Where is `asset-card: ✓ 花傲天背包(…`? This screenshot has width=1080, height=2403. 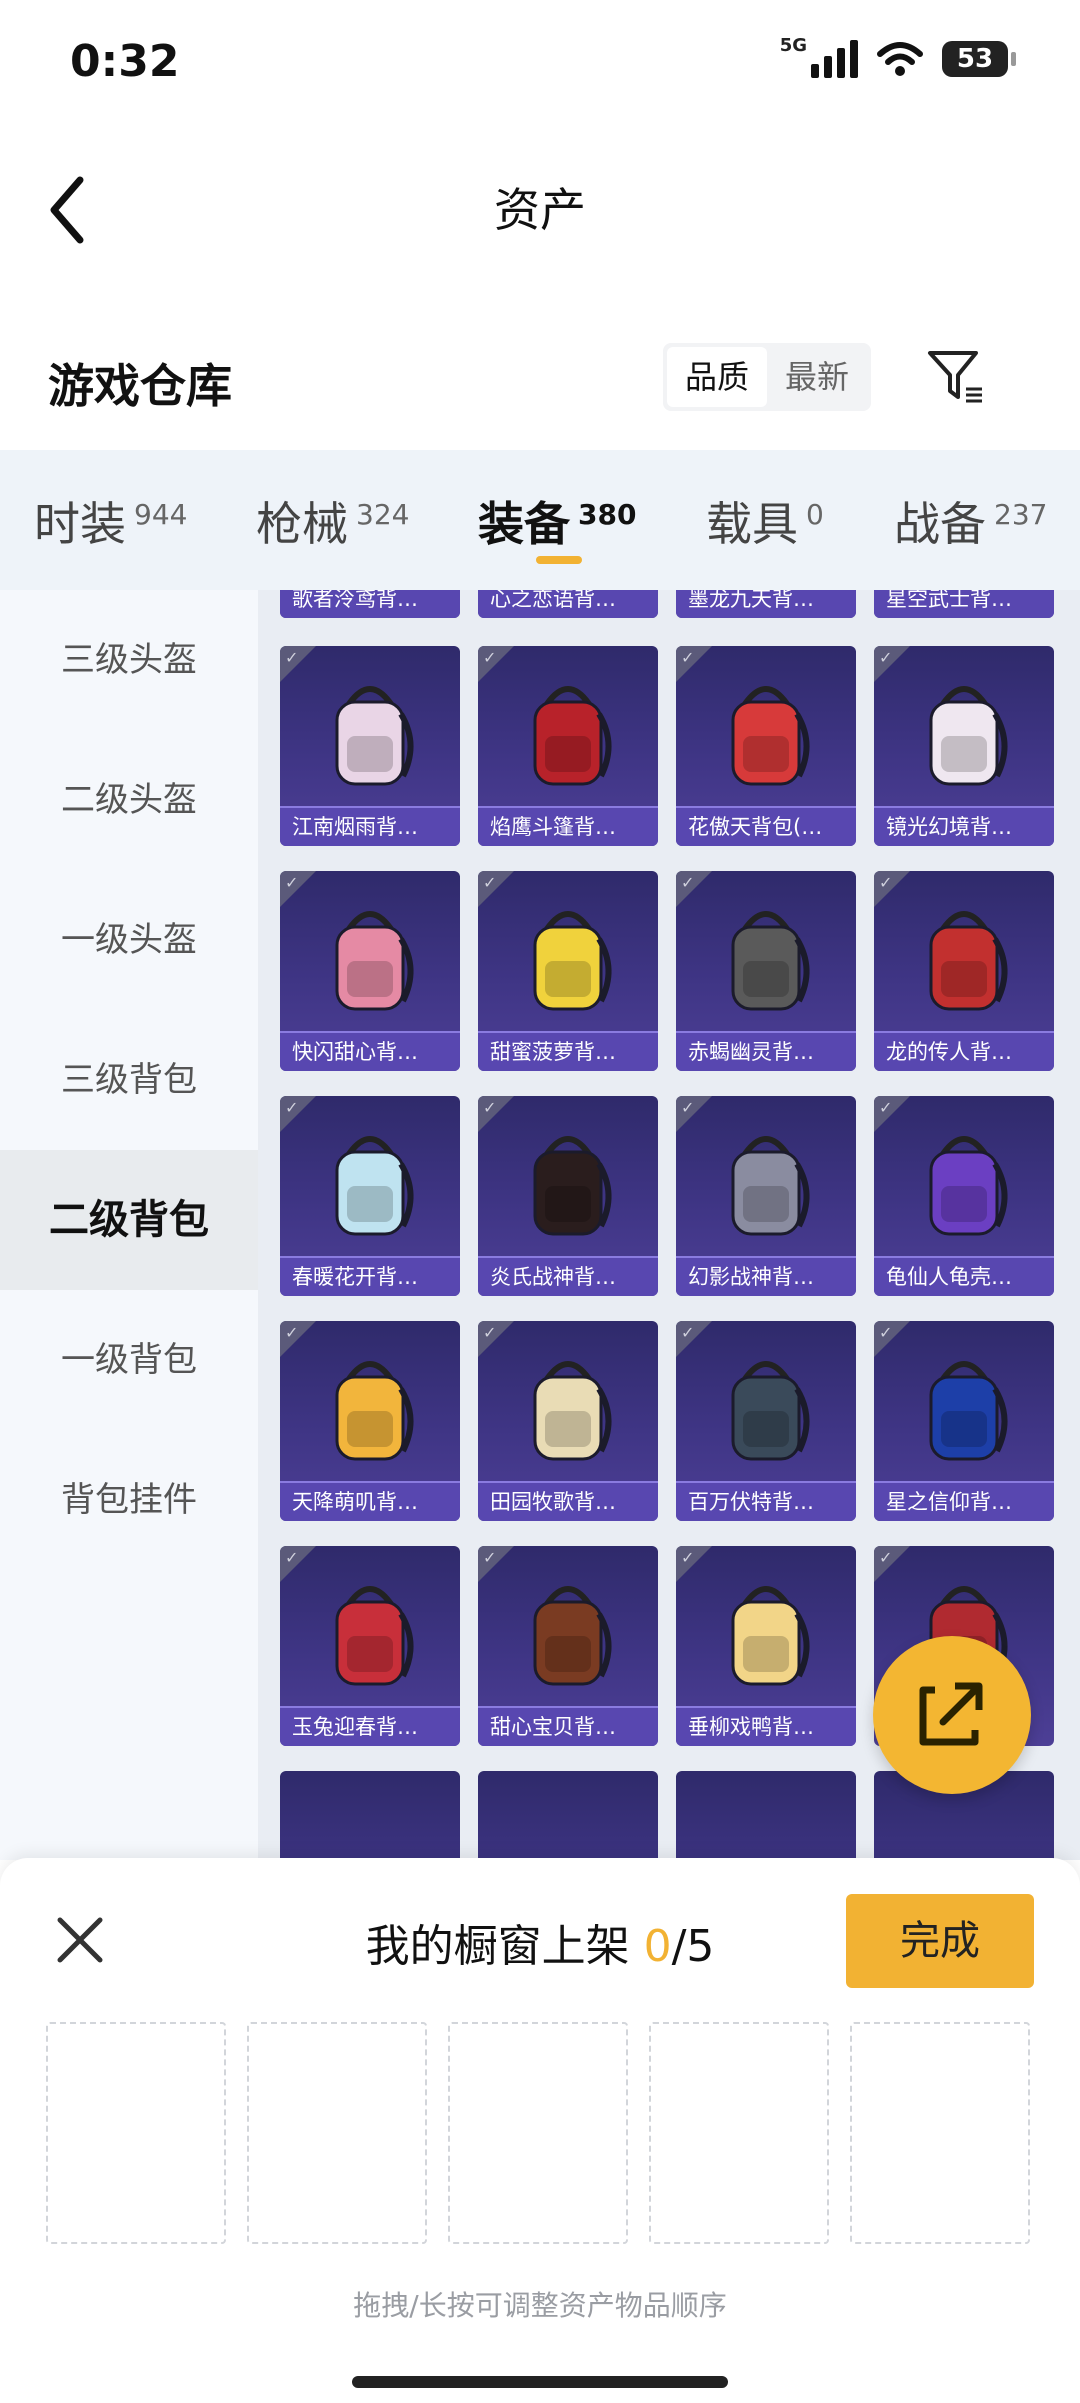
asset-card: ✓ 花傲天背包(… is located at coordinates (766, 746).